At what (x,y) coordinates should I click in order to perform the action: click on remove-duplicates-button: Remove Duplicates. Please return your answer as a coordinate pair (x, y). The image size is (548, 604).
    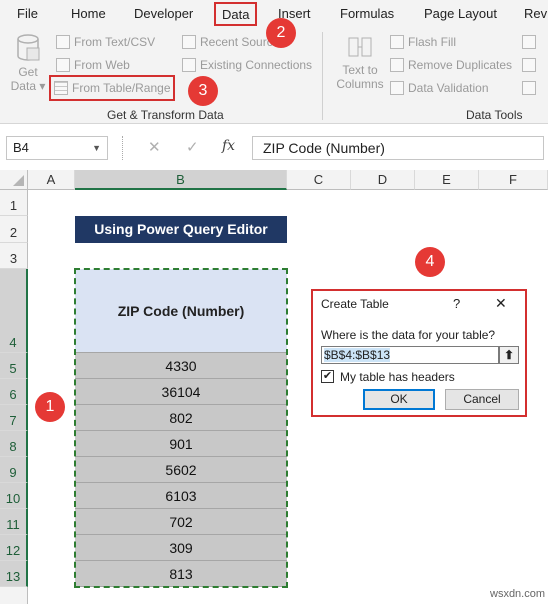
    Looking at the image, I should click on (451, 65).